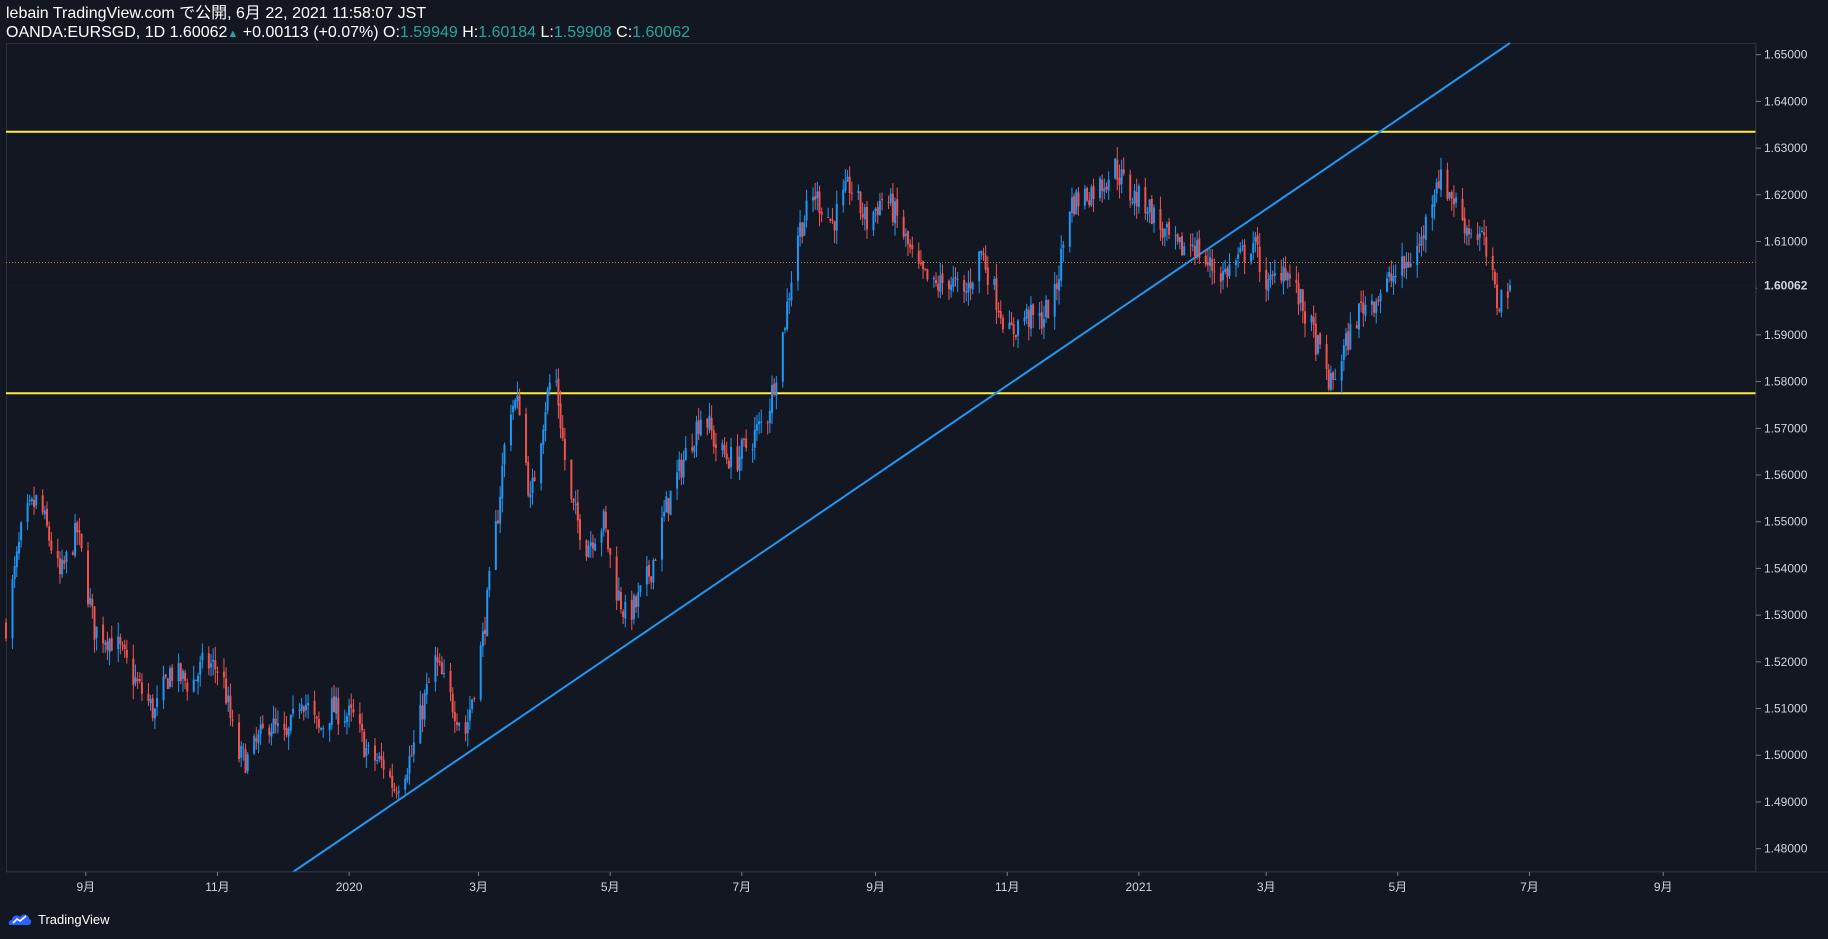 The image size is (1828, 939). Describe the element at coordinates (1786, 755) in the screenshot. I see `price-axis-label: 1.50000` at that location.